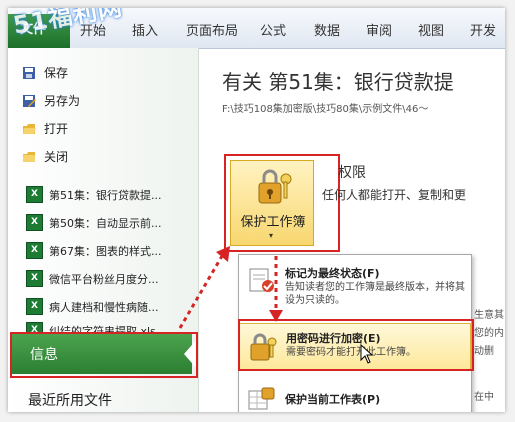  What do you see at coordinates (352, 173) in the screenshot?
I see `permissions-heading: 权限` at bounding box center [352, 173].